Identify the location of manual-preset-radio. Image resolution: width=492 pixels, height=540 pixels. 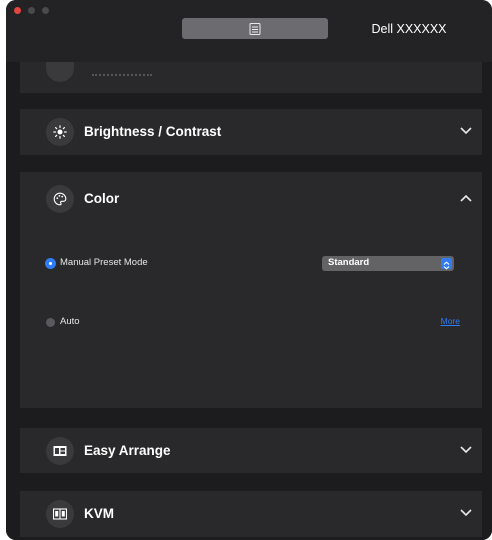
(50, 263).